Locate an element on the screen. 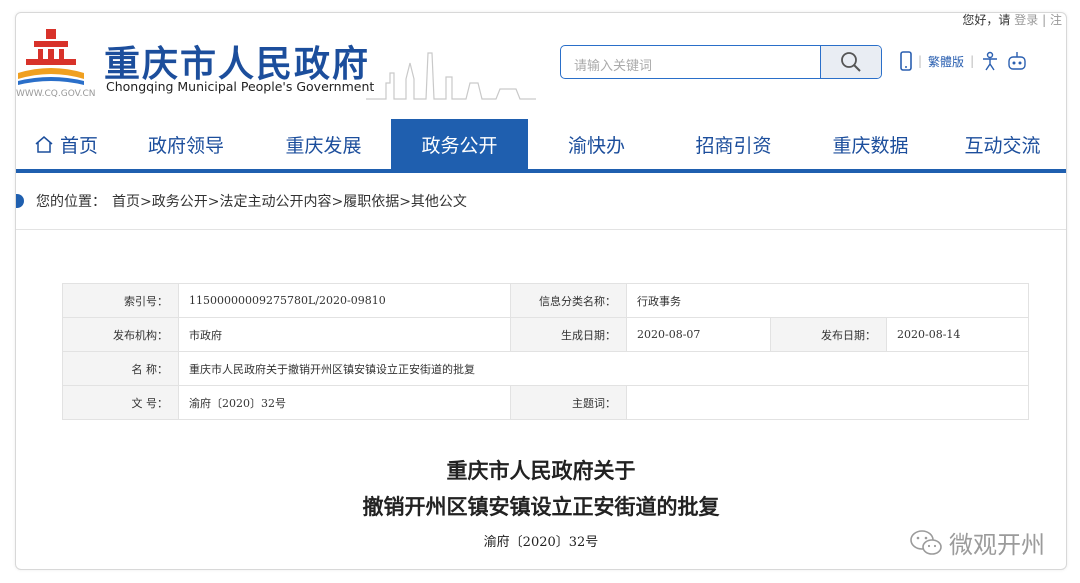  nav-item-interaction: 互动交流 is located at coordinates (1002, 144).